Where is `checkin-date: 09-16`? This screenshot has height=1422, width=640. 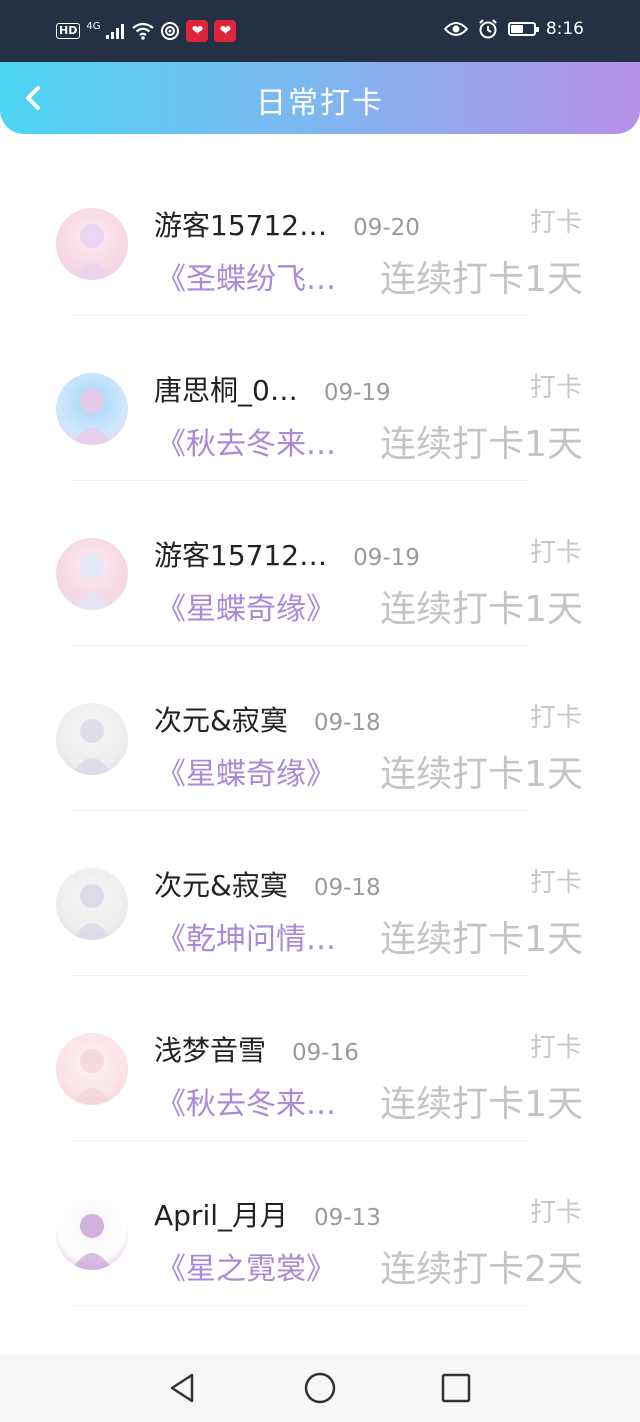
checkin-date: 09-16 is located at coordinates (325, 1053).